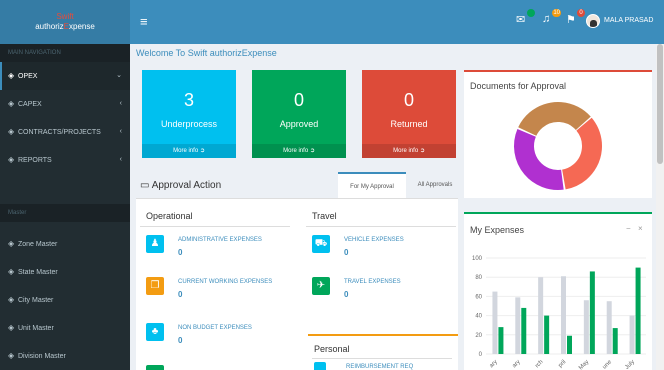 The image size is (664, 370). I want to click on reimbursement-icon, so click(320, 366).